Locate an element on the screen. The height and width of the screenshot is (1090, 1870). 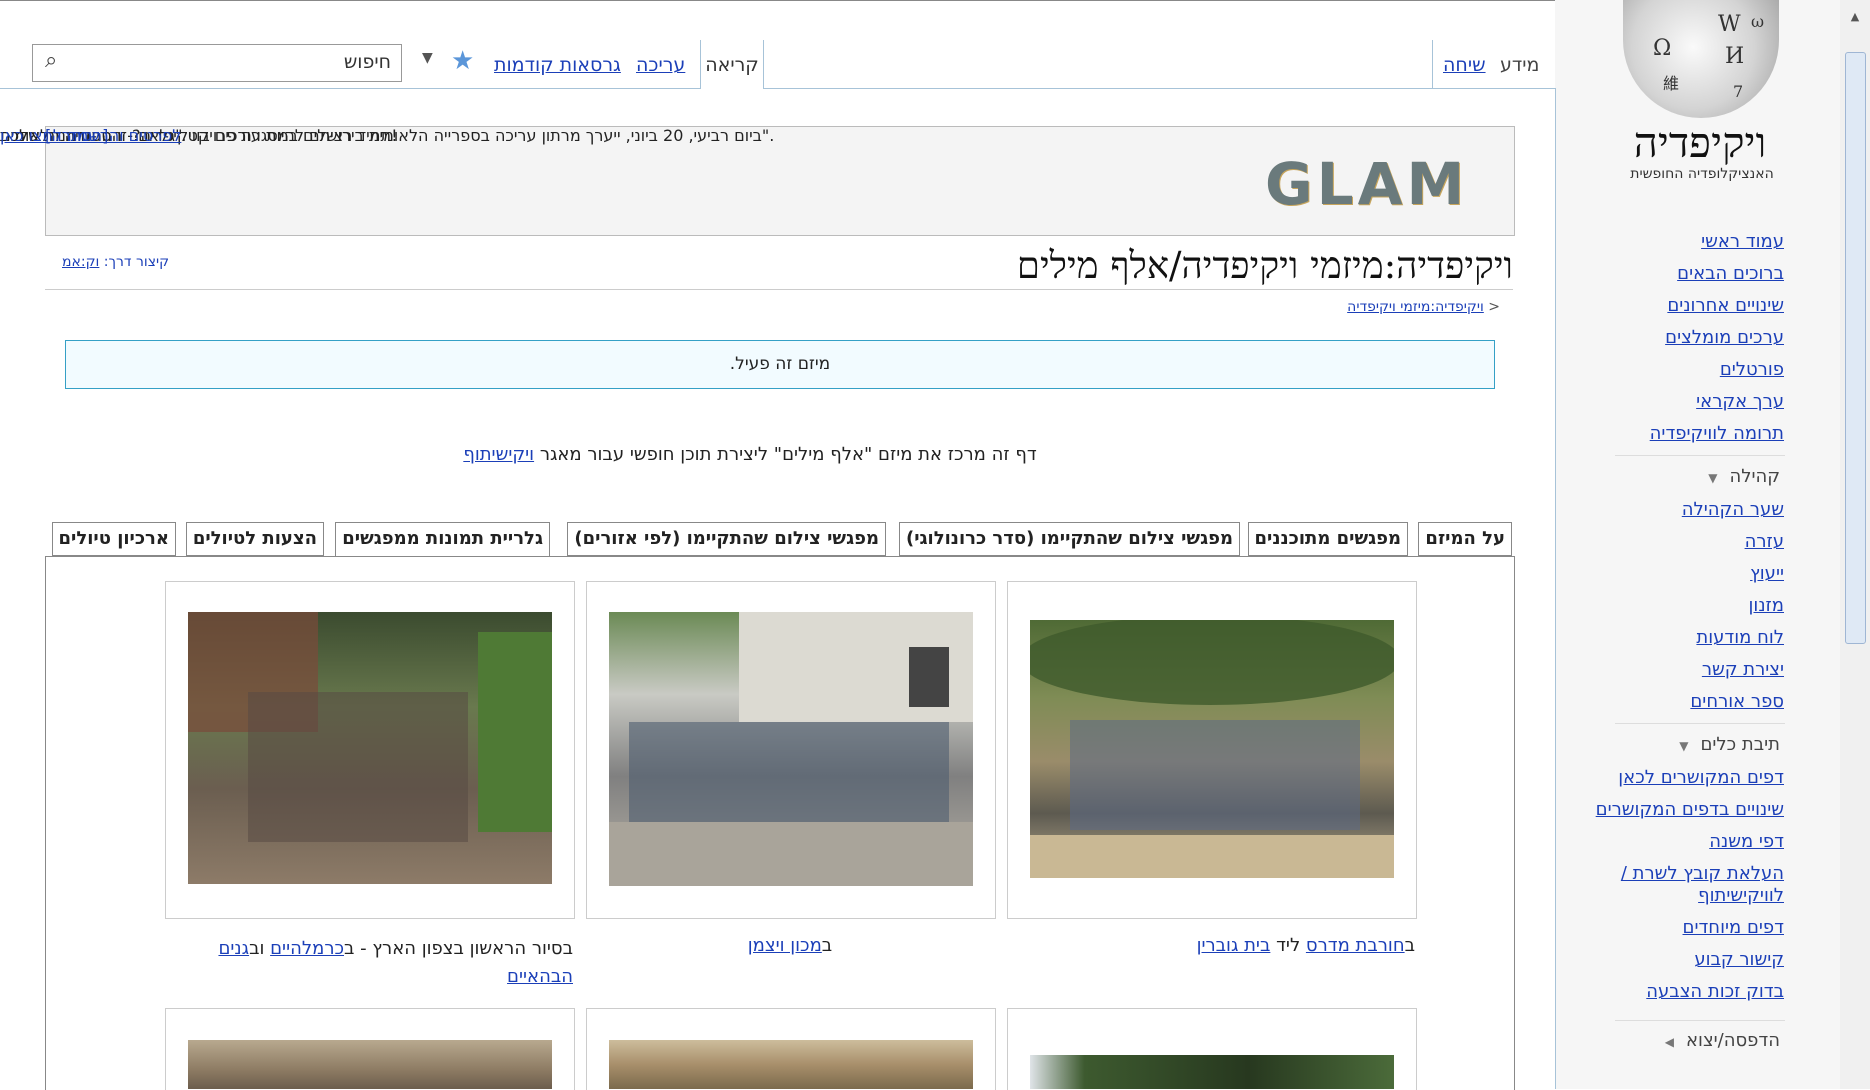
sidebar-link: ערכים מומלצים is located at coordinates (1717, 338).